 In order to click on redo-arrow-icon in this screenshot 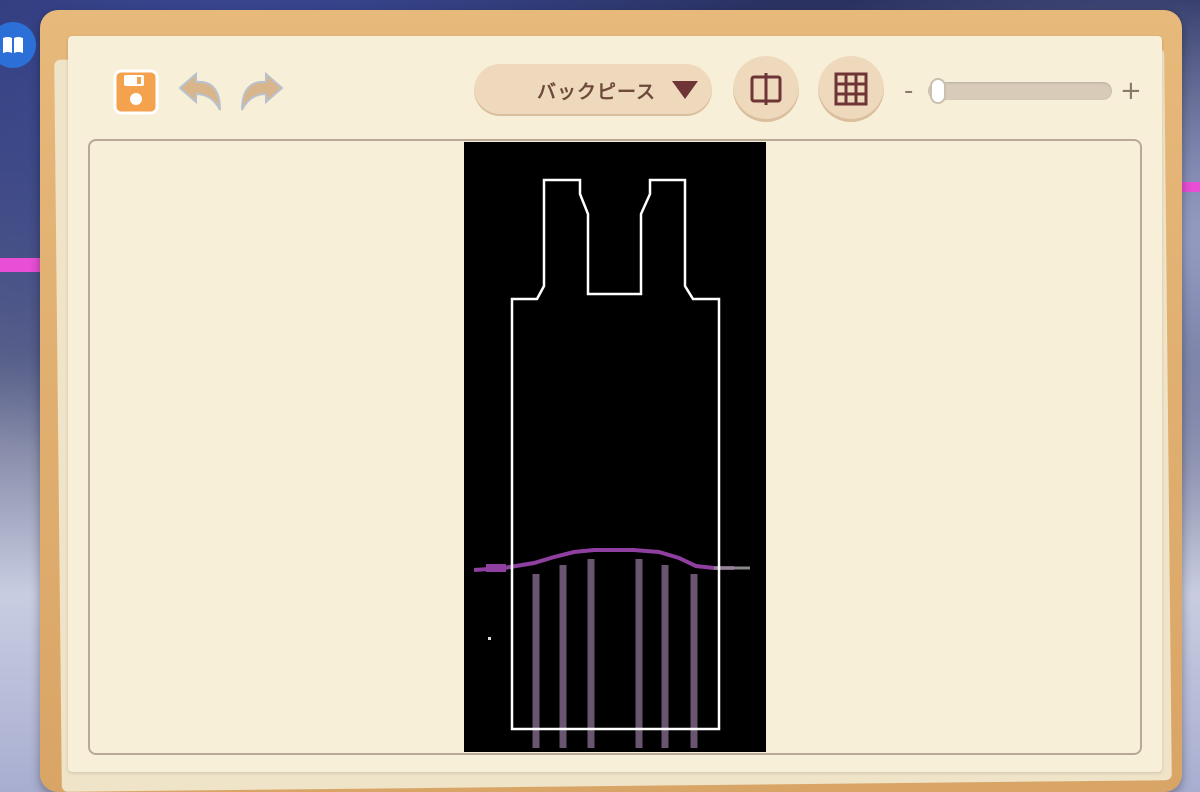, I will do `click(262, 91)`.